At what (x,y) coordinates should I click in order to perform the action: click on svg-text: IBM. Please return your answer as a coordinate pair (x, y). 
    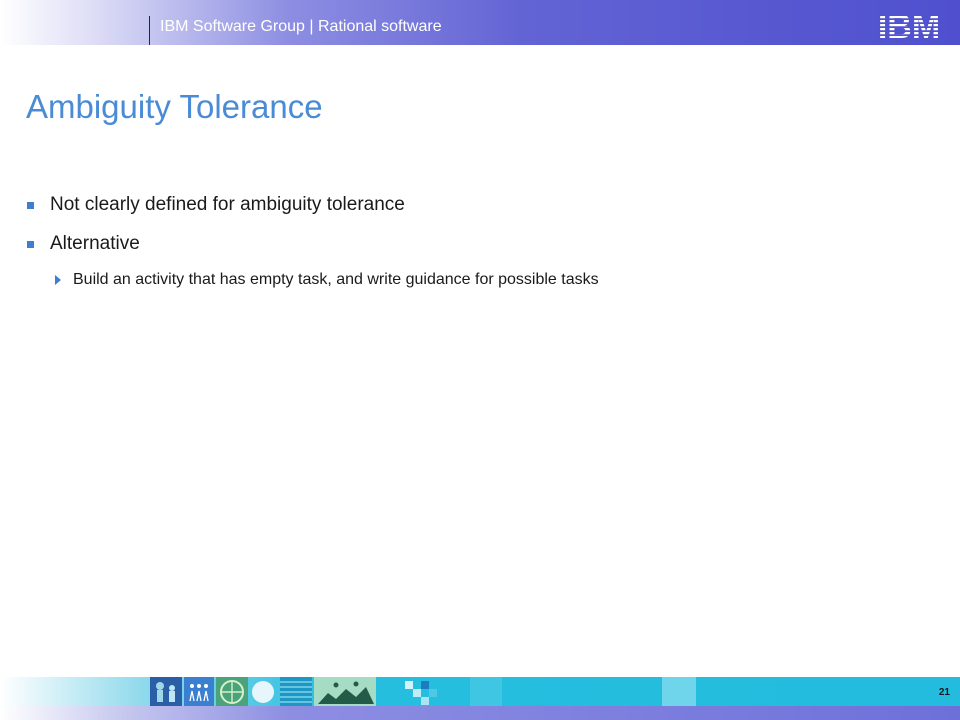
    Looking at the image, I should click on (909, 25).